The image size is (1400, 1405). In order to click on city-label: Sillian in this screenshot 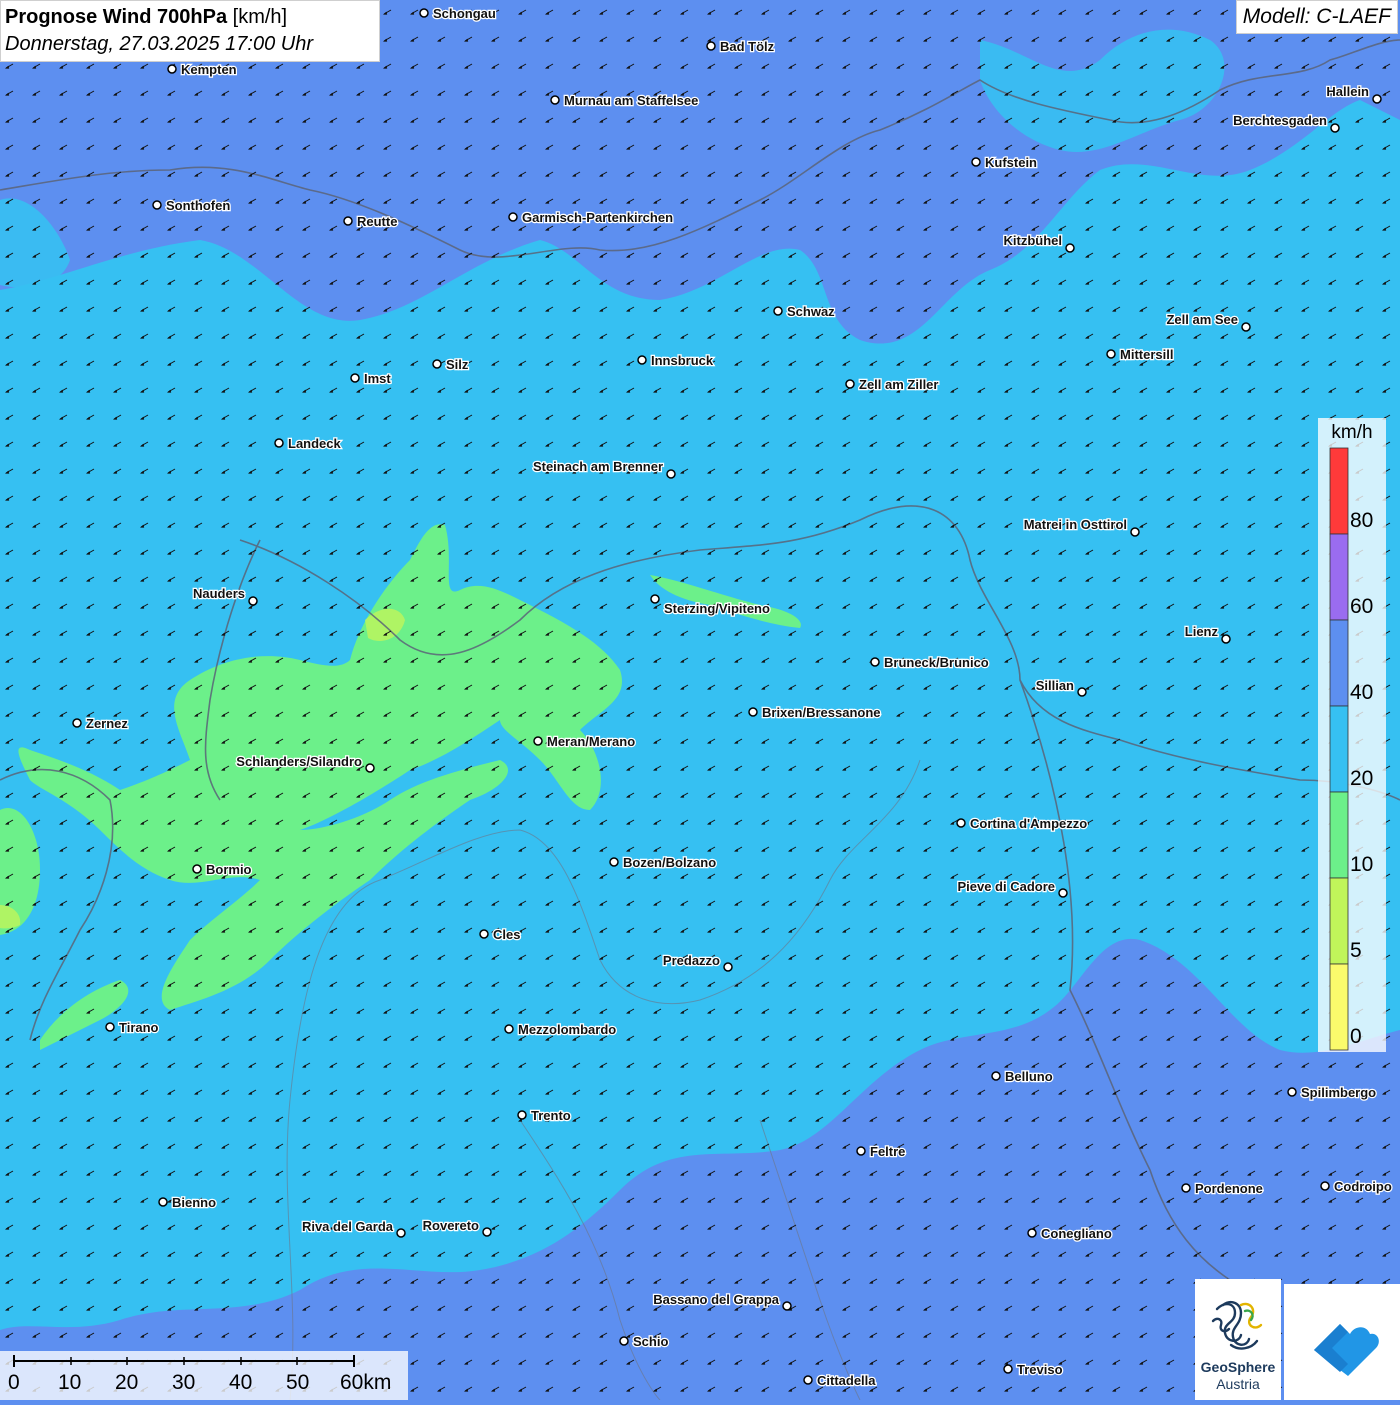, I will do `click(1055, 685)`.